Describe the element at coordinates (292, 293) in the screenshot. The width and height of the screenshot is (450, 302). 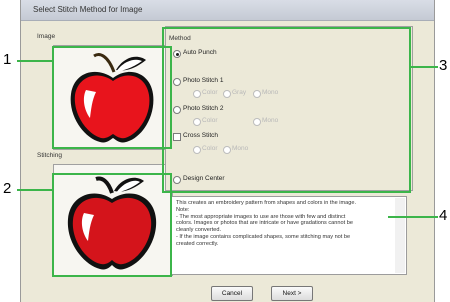
I see `next-button: Next >` at that location.